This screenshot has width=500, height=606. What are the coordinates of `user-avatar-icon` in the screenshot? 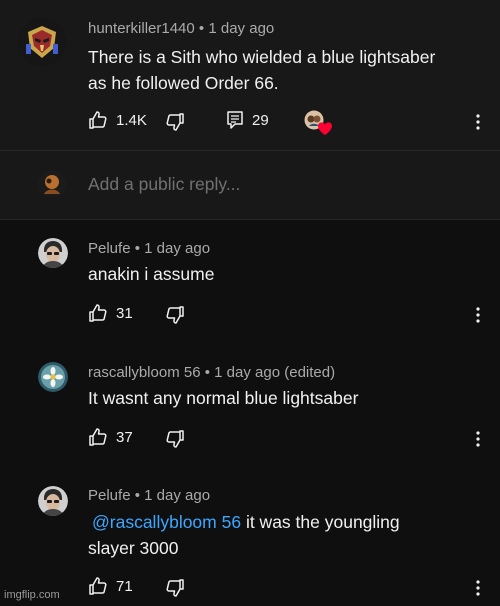 It's located at (52, 184).